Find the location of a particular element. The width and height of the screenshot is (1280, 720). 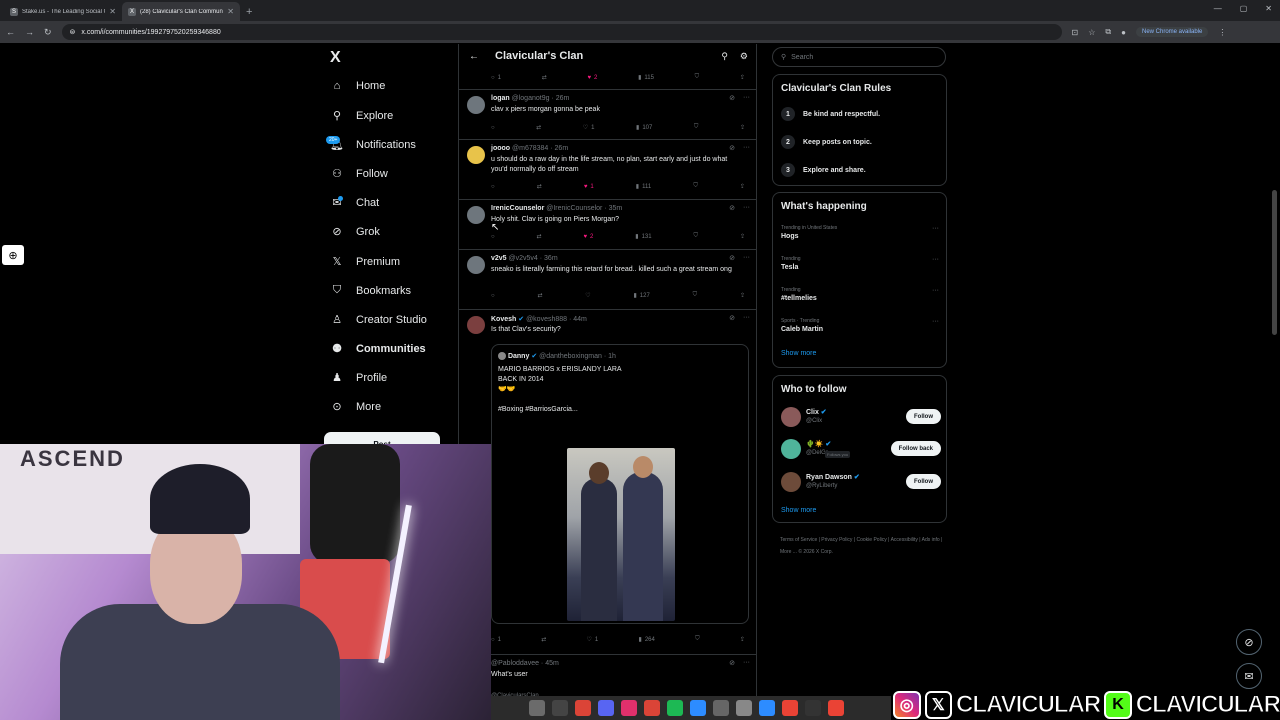

nav-creator-studio: ♙ Creator Studio is located at coordinates (378, 320).